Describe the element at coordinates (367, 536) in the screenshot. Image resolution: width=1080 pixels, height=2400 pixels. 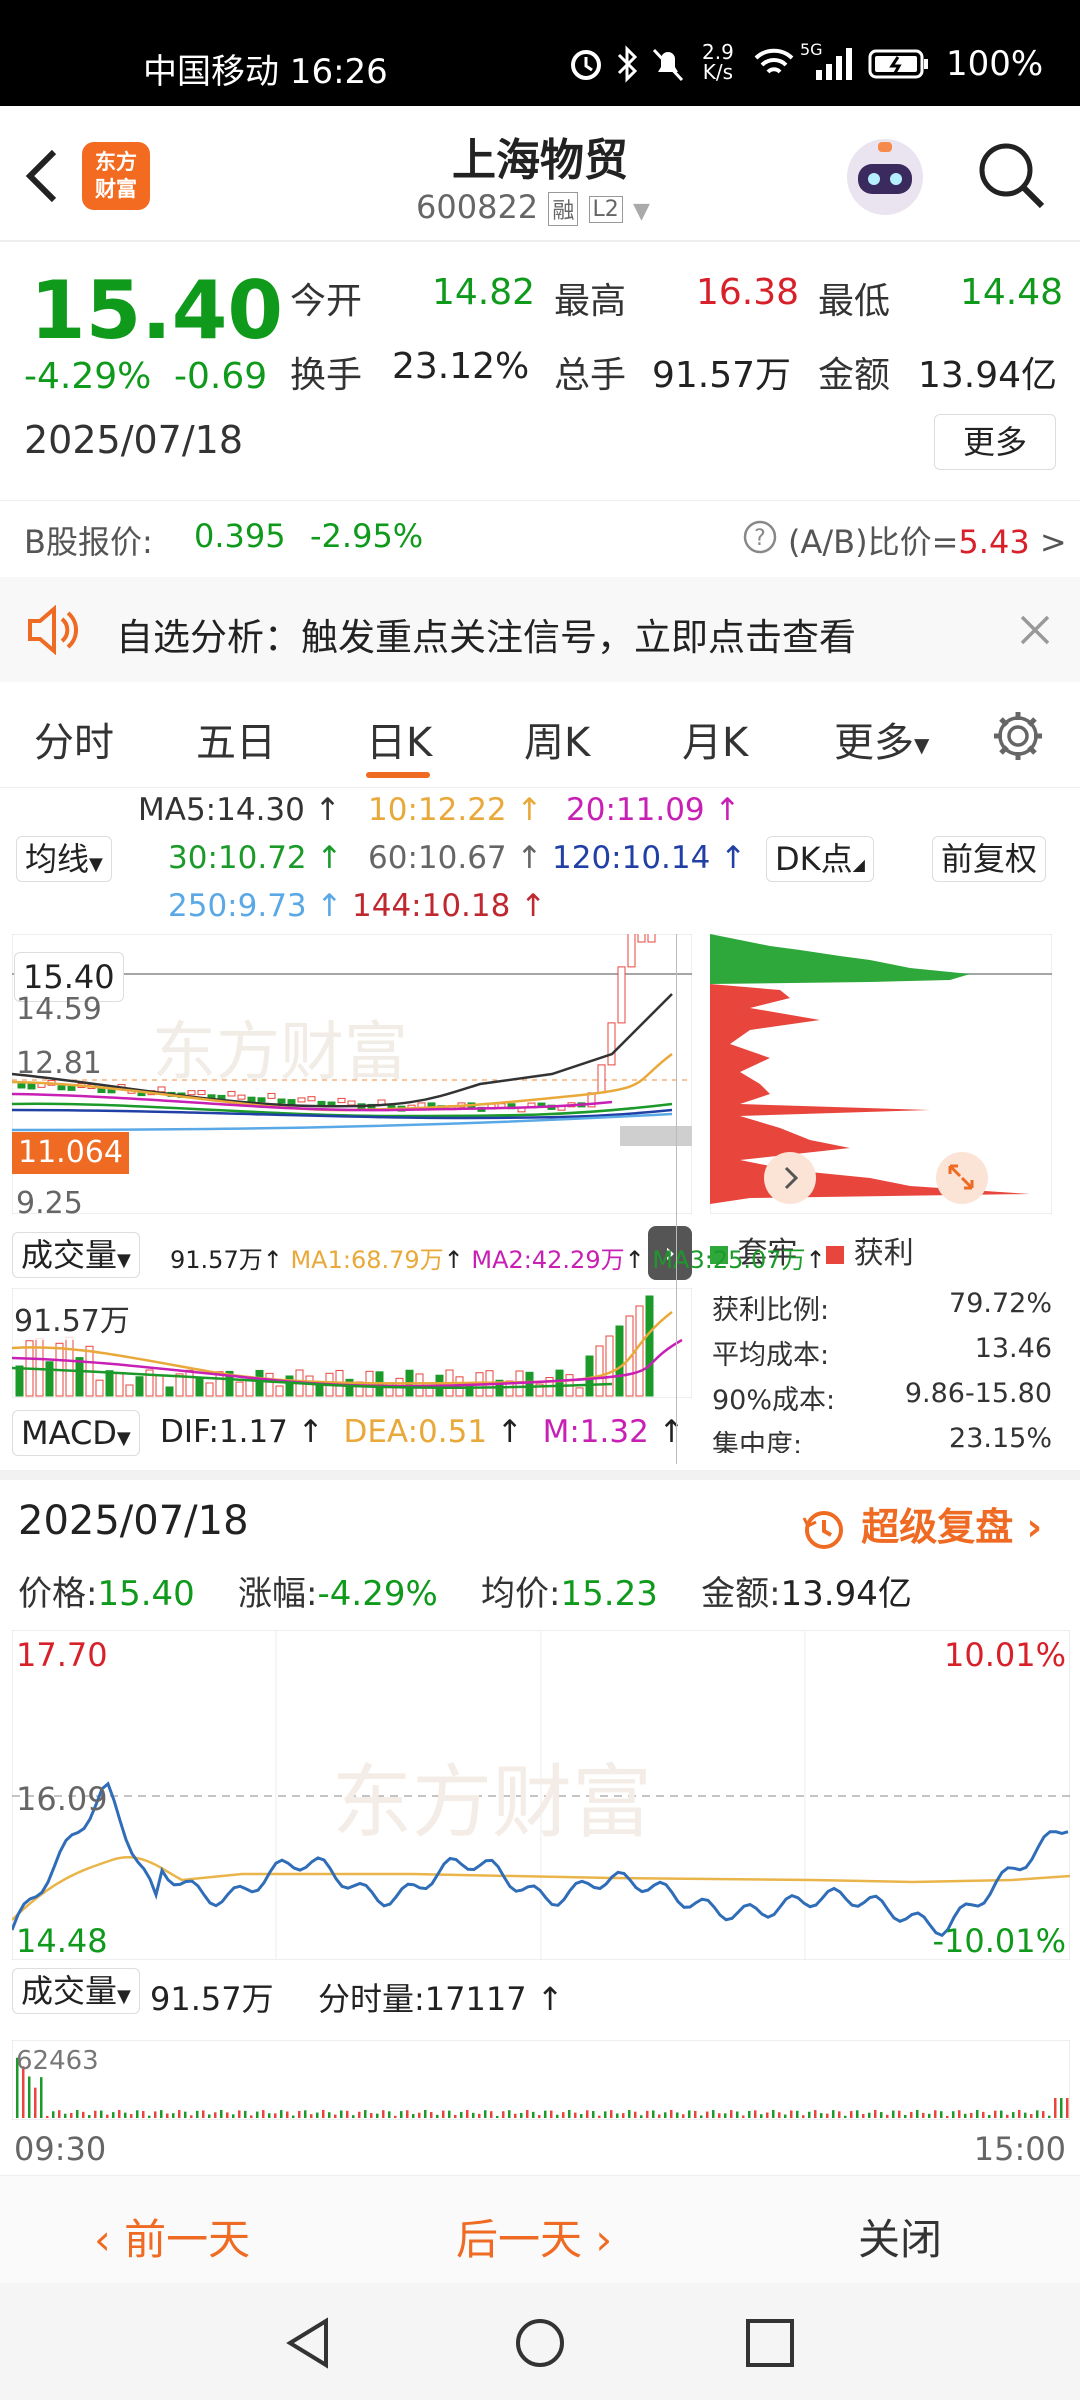
I see `b-share-change: -2.95%` at that location.